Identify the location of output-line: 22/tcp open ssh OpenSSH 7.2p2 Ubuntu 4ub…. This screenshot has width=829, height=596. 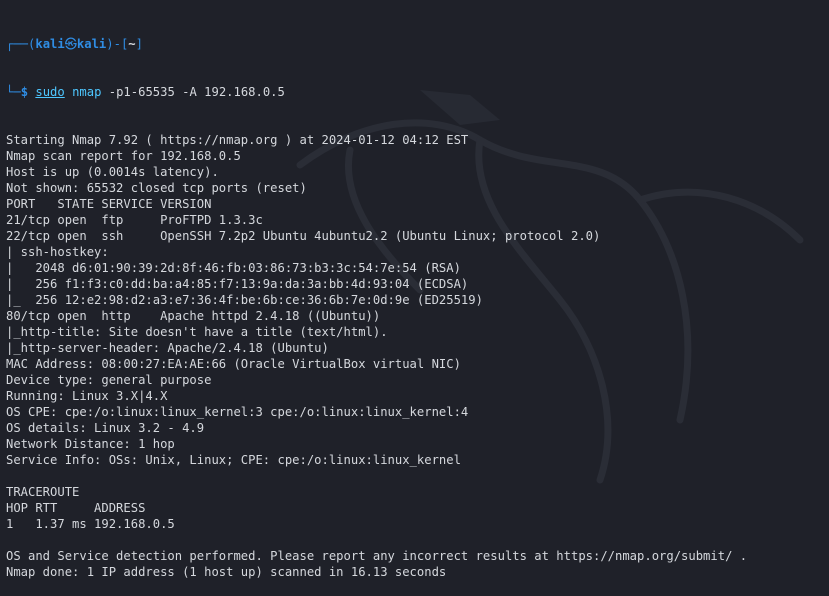
(303, 236).